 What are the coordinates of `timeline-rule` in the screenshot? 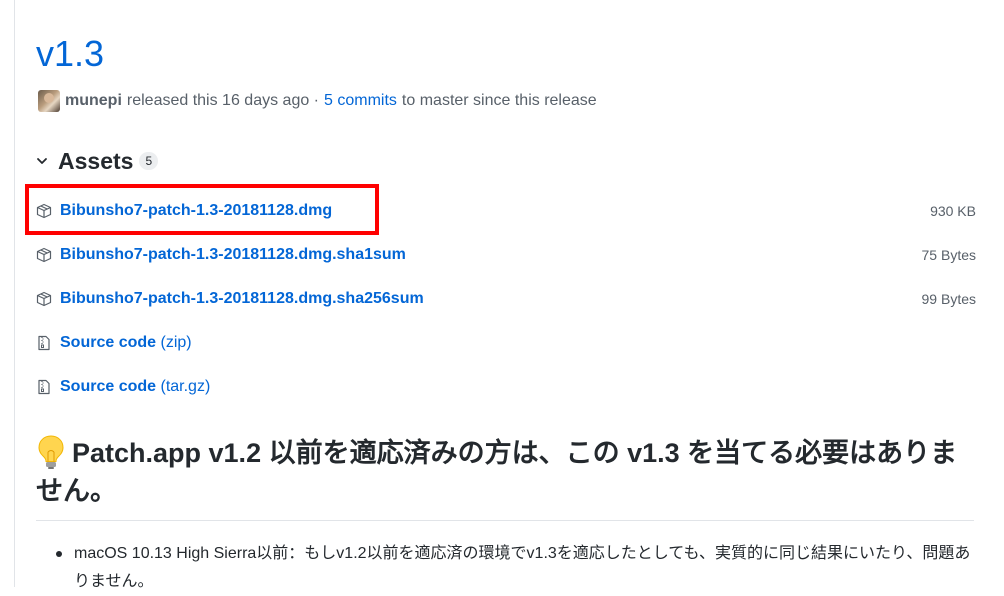 It's located at (14, 293).